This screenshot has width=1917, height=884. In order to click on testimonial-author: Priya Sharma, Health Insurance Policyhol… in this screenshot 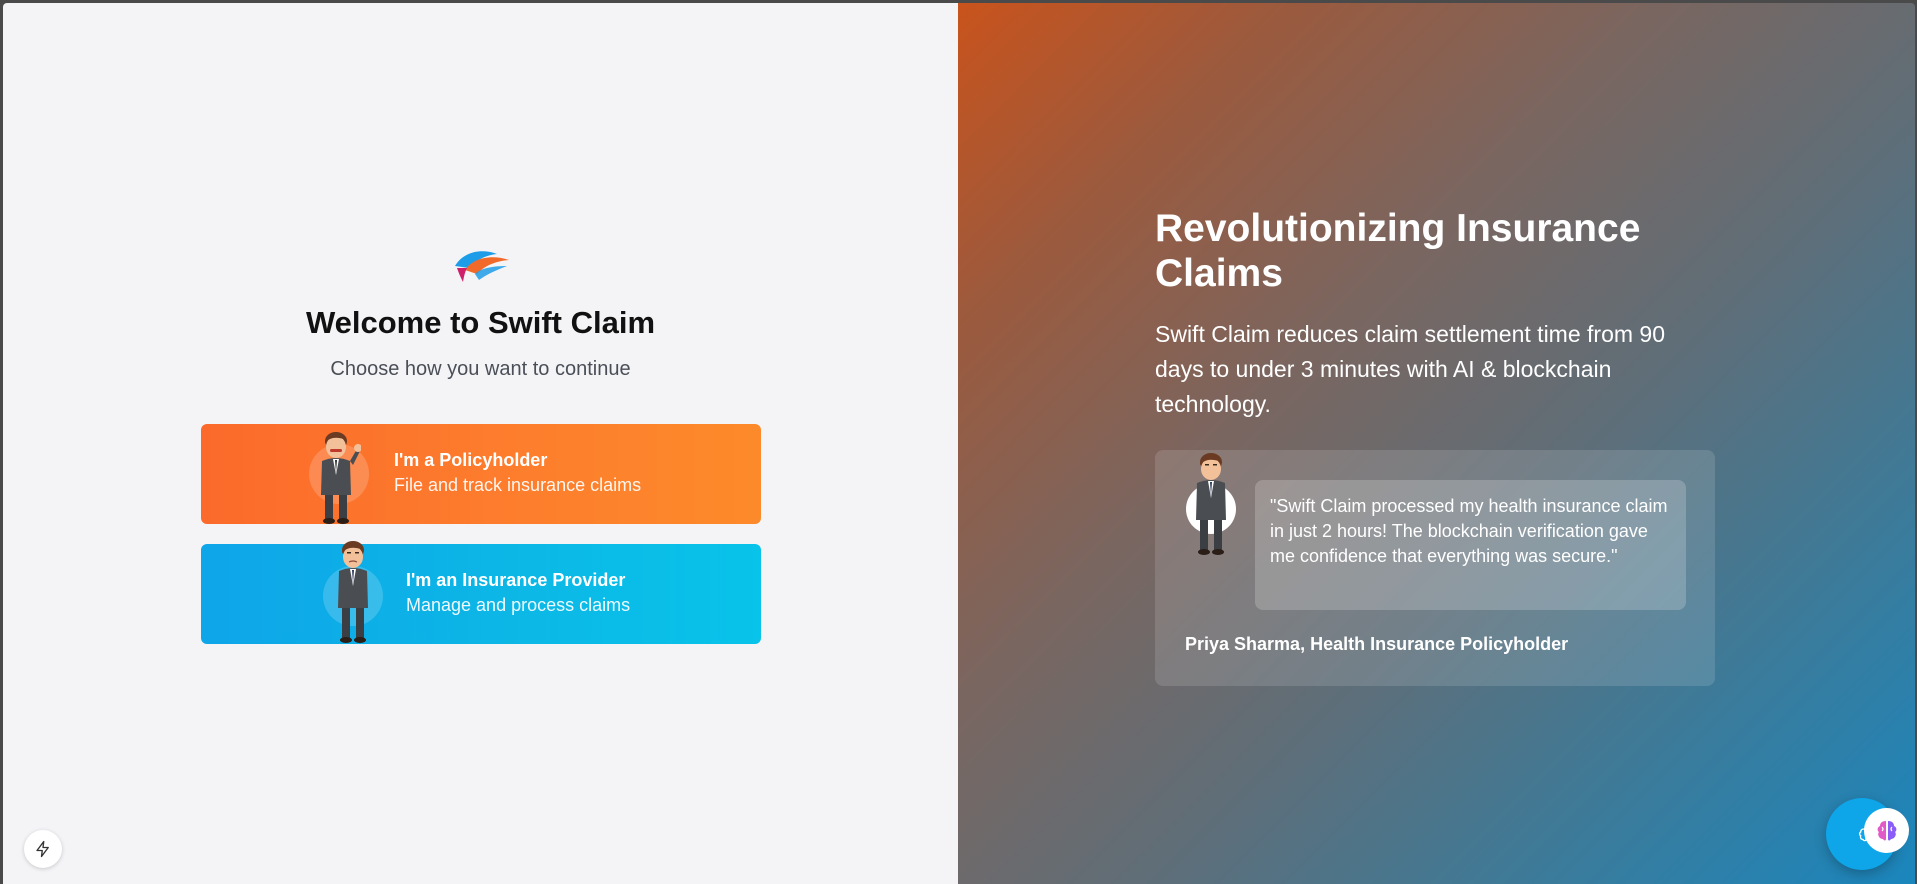, I will do `click(1377, 644)`.